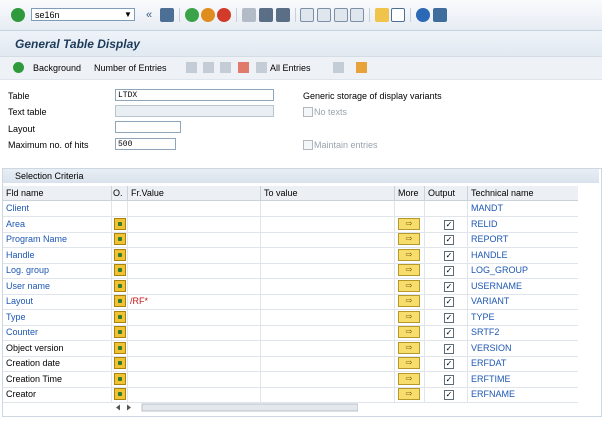  Describe the element at coordinates (145, 144) in the screenshot. I see `max-hits-input: 500` at that location.